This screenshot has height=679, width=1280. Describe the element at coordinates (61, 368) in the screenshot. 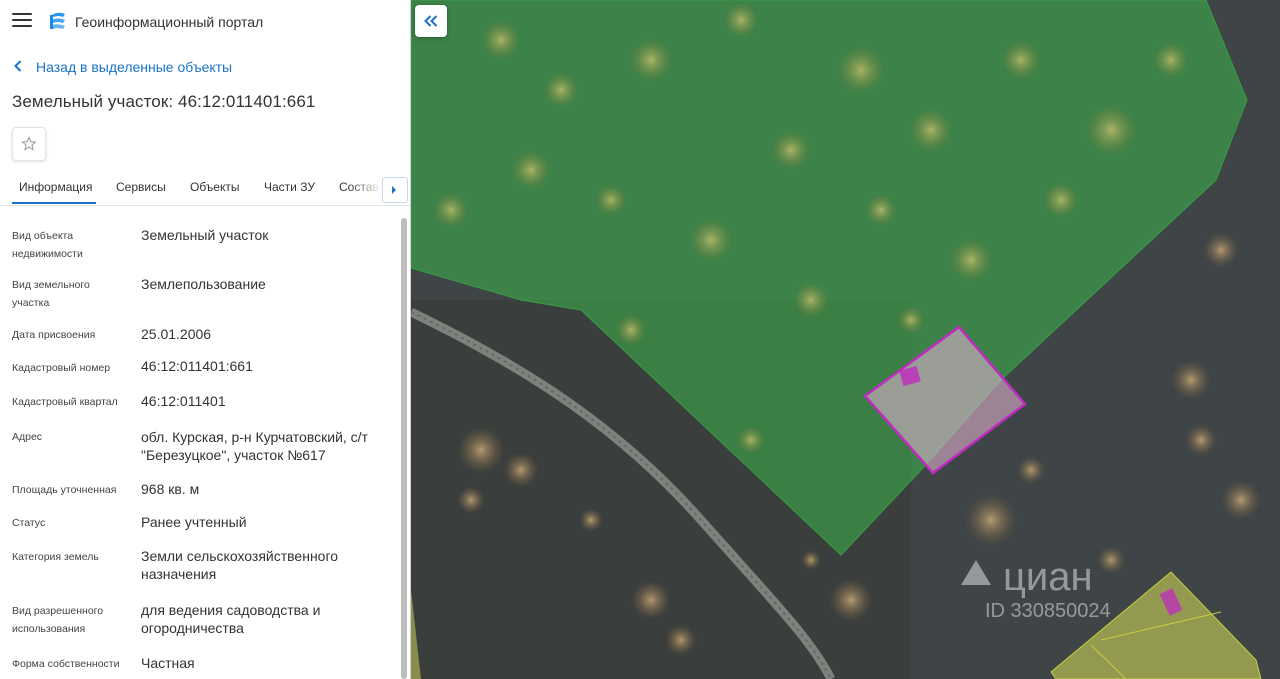

I see `attr-label: Кадастровый номер` at that location.